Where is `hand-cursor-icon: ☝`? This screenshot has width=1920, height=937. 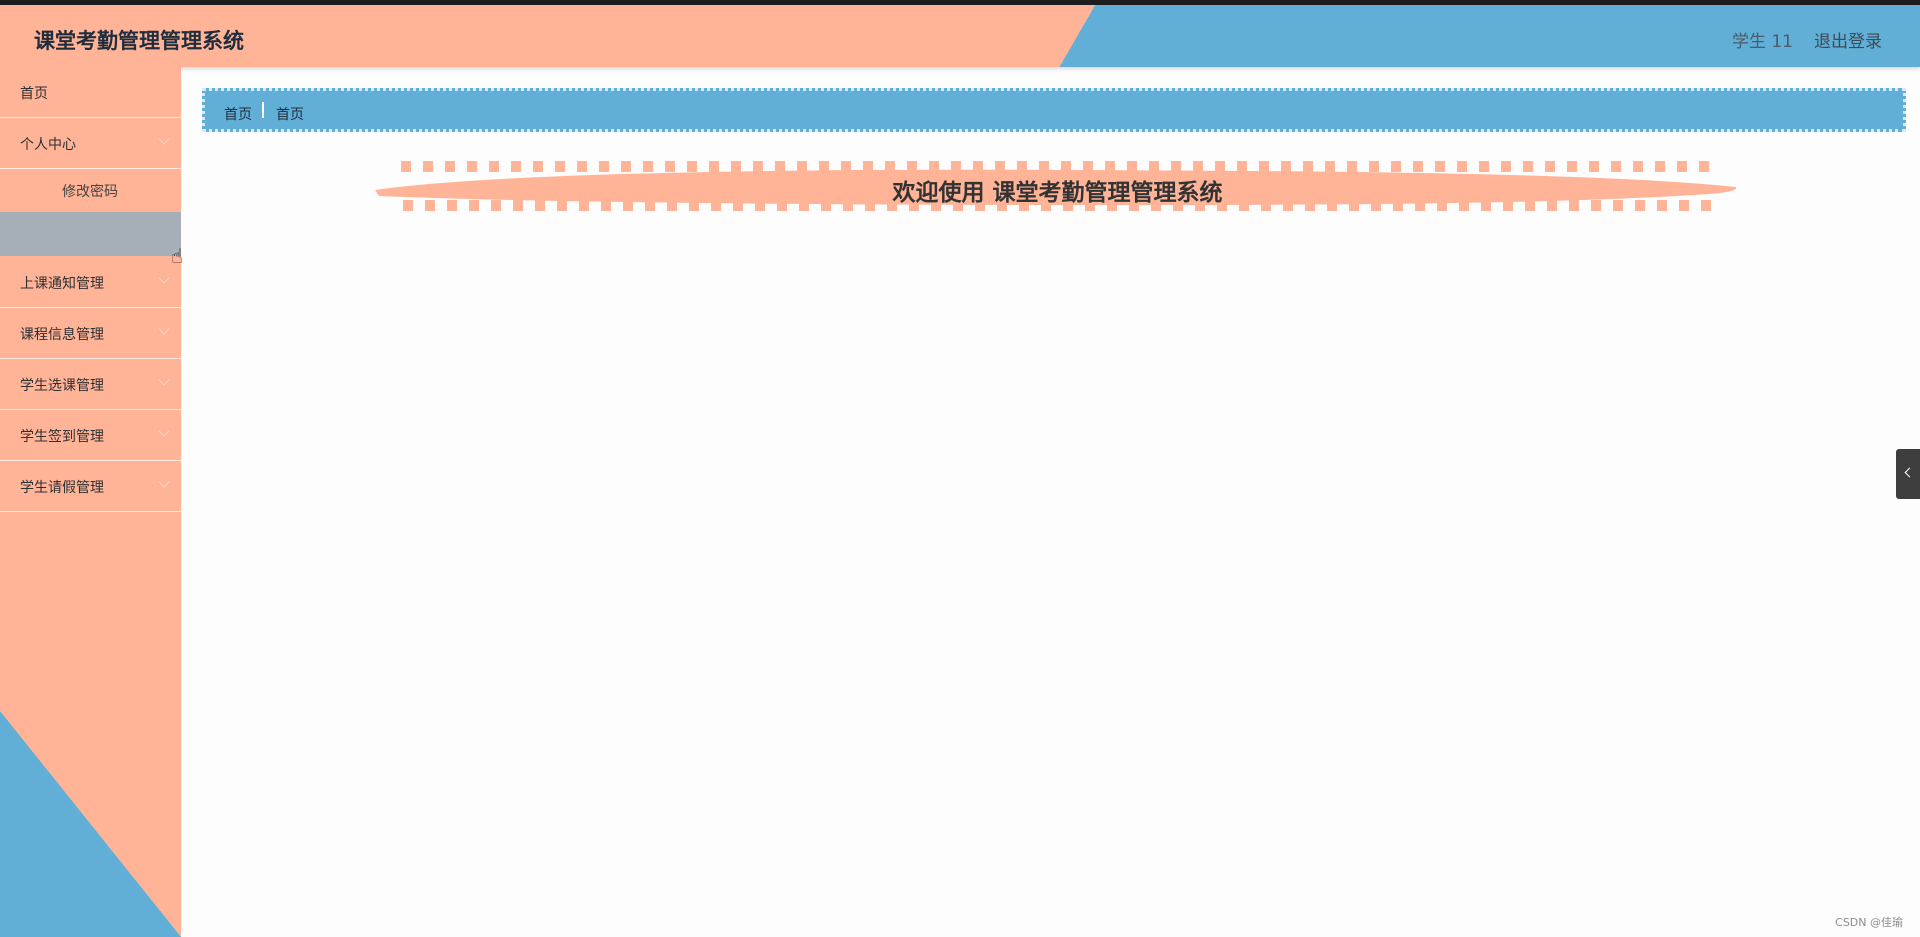
hand-cursor-icon: ☝ is located at coordinates (177, 256).